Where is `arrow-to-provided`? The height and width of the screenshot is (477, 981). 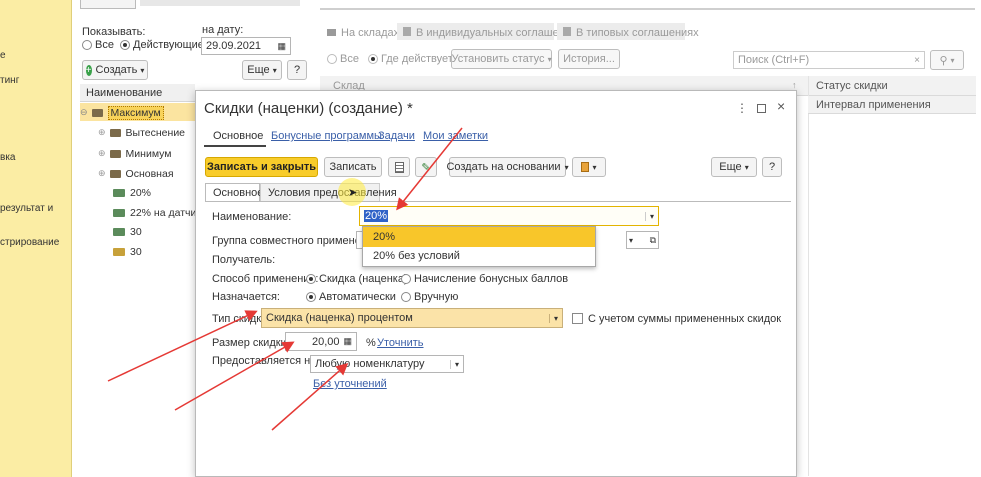
arrow-to-provided is located at coordinates (310, 397).